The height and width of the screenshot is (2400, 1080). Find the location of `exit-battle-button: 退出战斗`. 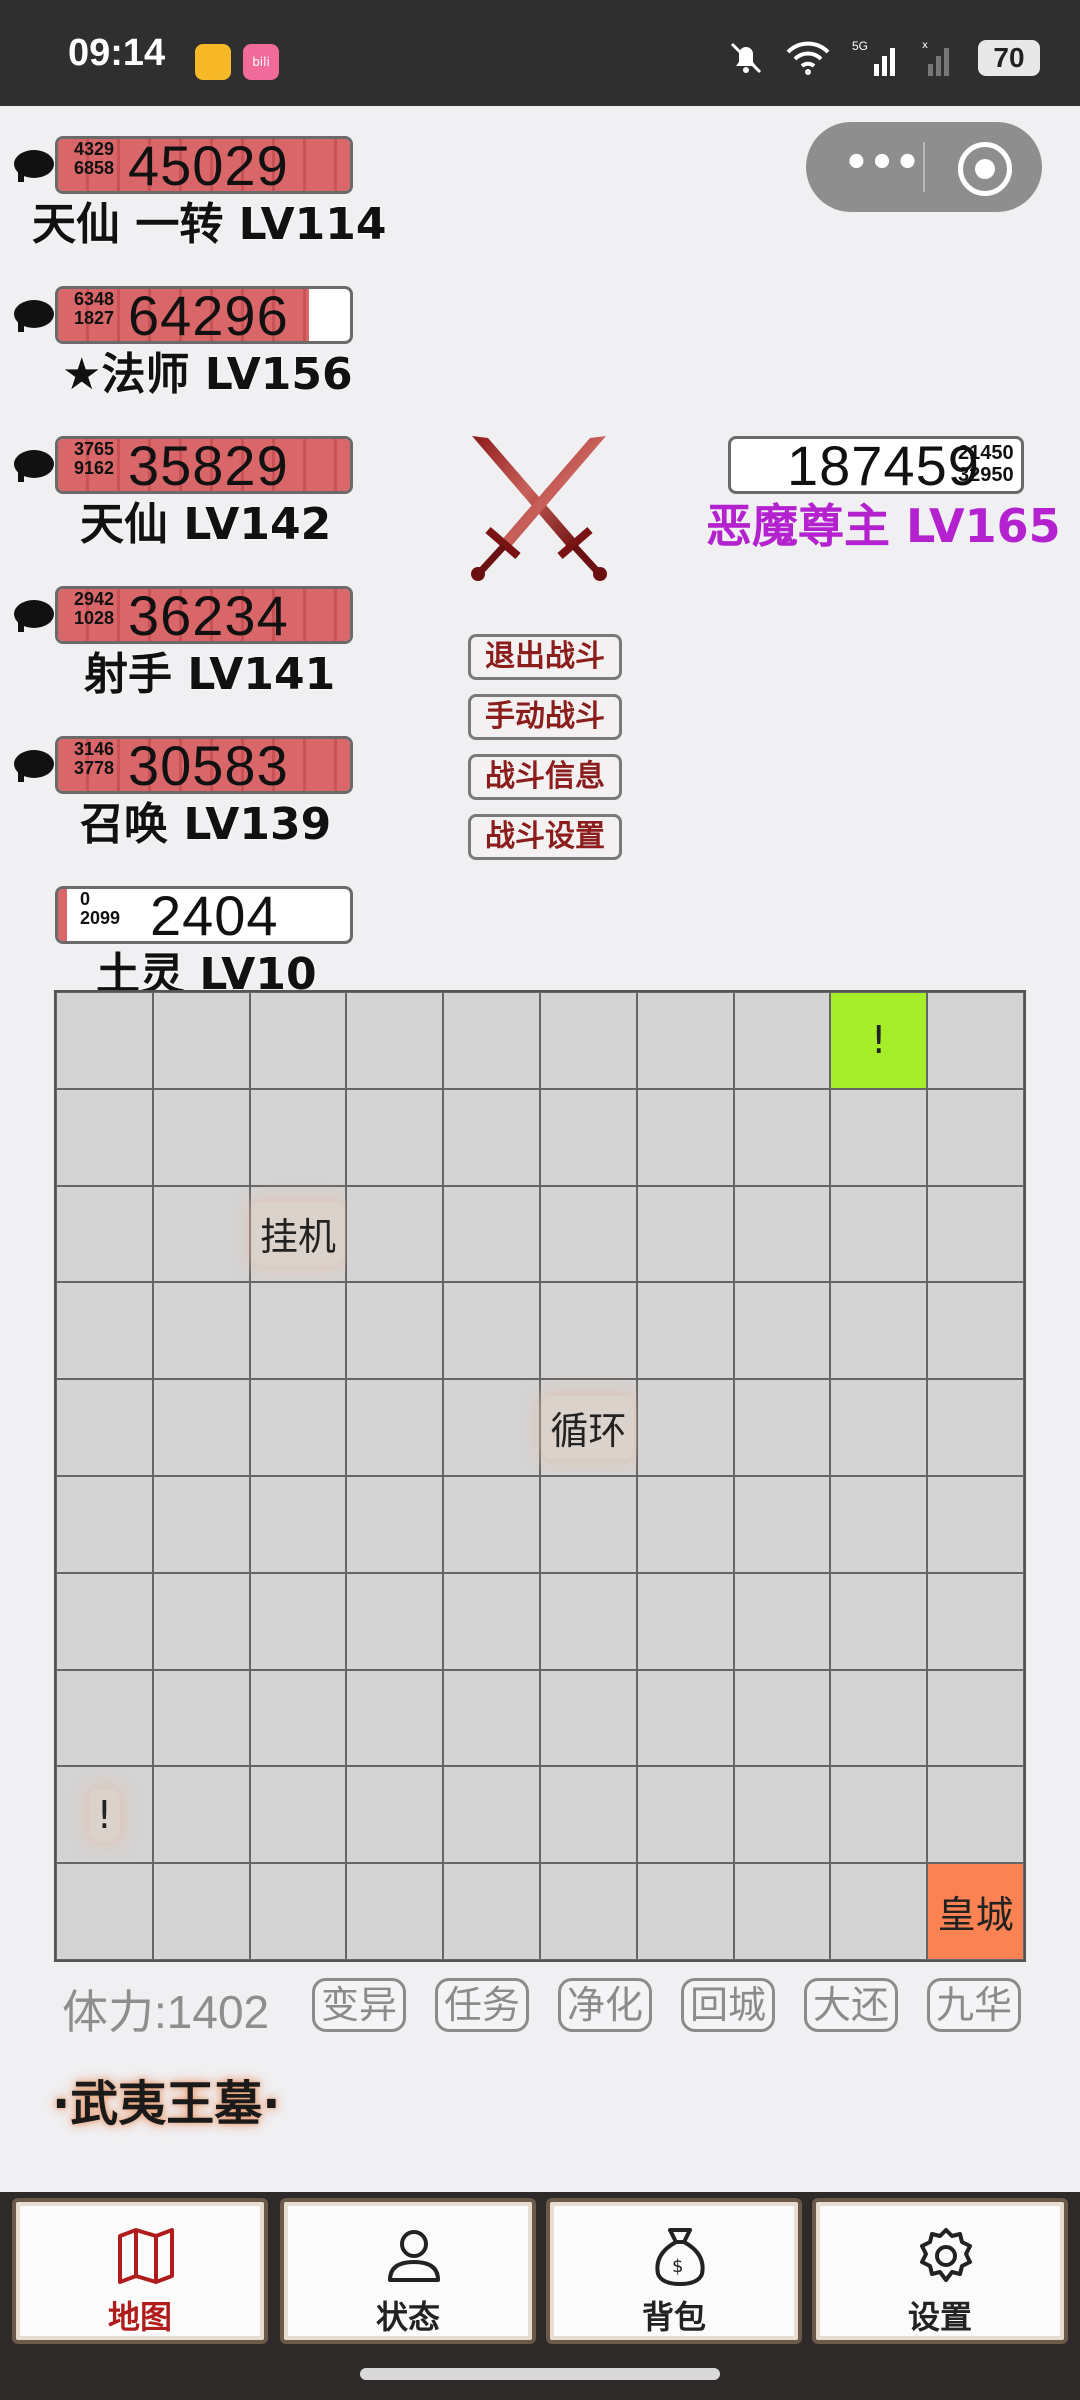

exit-battle-button: 退出战斗 is located at coordinates (545, 657).